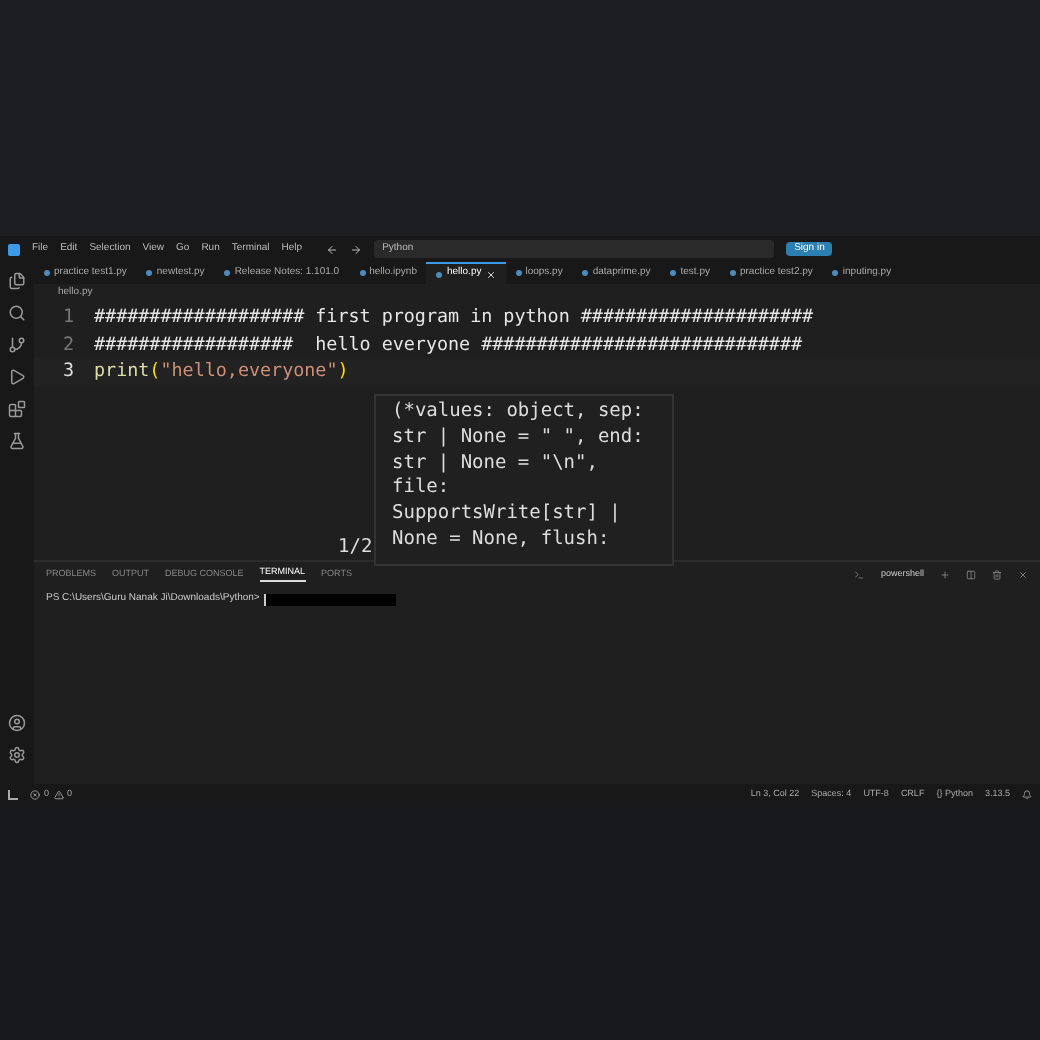 This screenshot has height=1040, width=1040. Describe the element at coordinates (519, 438) in the screenshot. I see `signature-line: str | None = " ", end:` at that location.